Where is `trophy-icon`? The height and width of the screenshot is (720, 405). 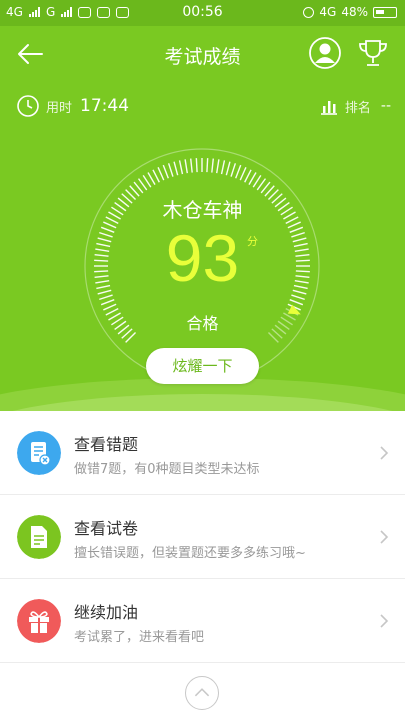
trophy-icon is located at coordinates (373, 53).